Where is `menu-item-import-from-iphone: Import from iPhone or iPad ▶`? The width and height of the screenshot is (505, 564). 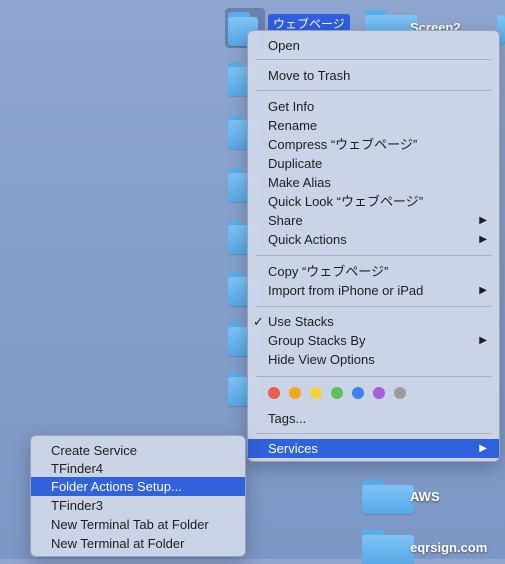
menu-item-import-from-iphone: Import from iPhone or iPad ▶ is located at coordinates (373, 290).